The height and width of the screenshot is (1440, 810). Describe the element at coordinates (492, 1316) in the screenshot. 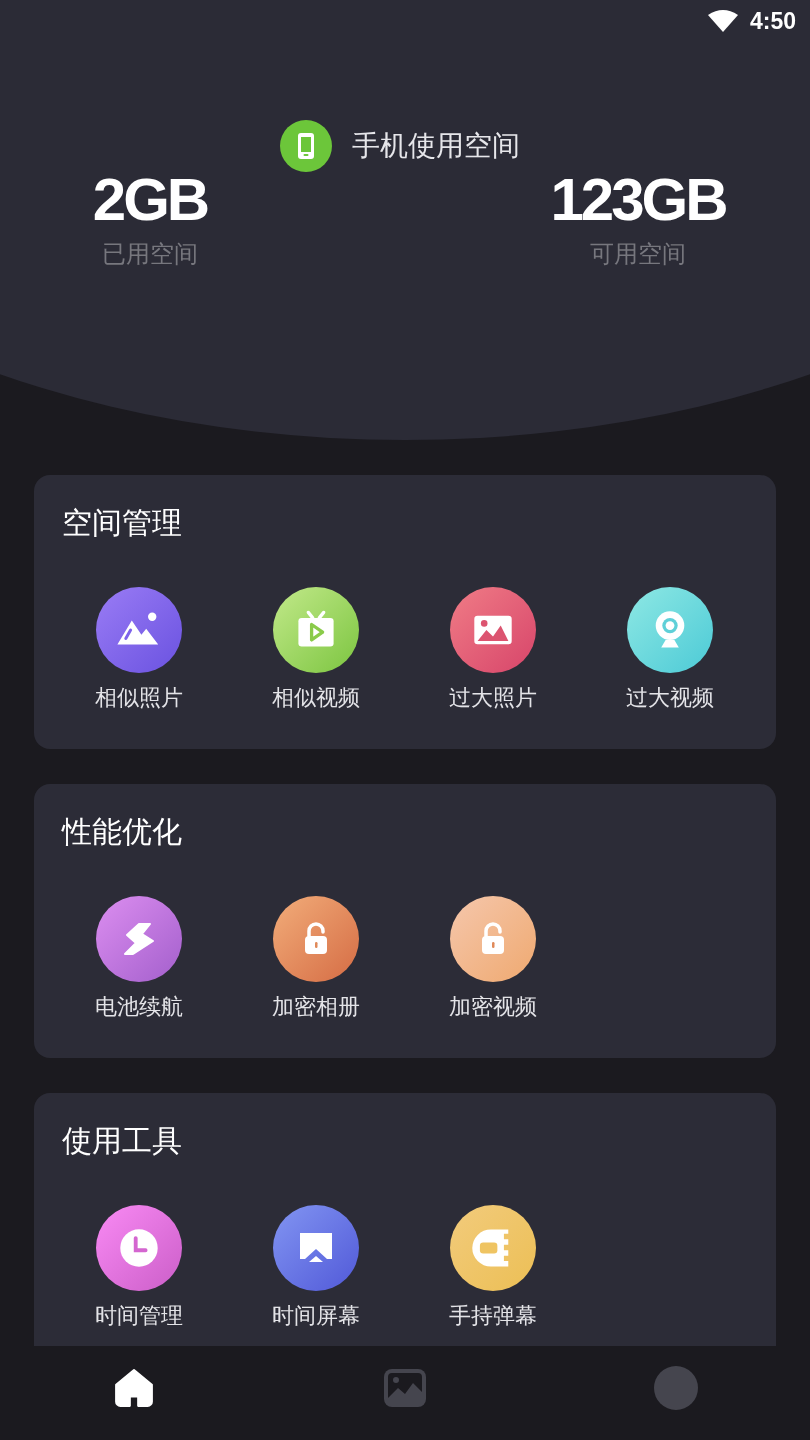

I see `tool-label: 手持弹幕` at that location.